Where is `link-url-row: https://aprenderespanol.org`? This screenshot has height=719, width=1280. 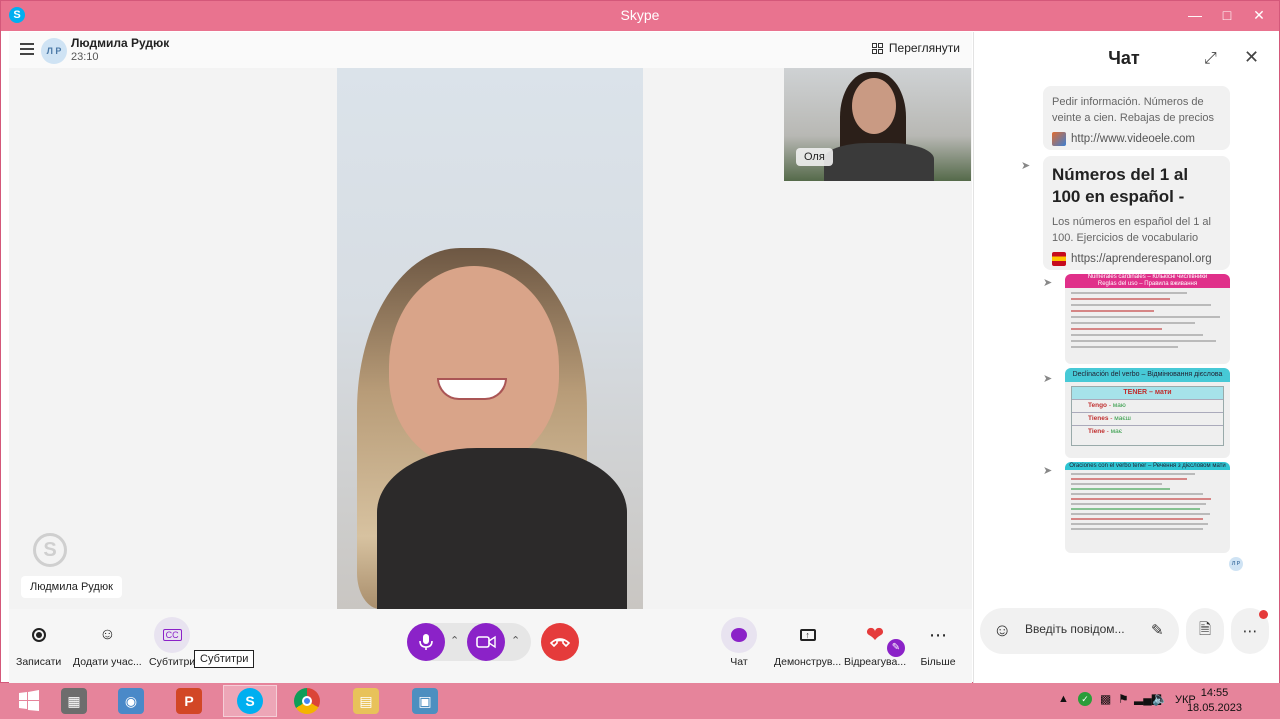 link-url-row: https://aprenderespanol.org is located at coordinates (1136, 259).